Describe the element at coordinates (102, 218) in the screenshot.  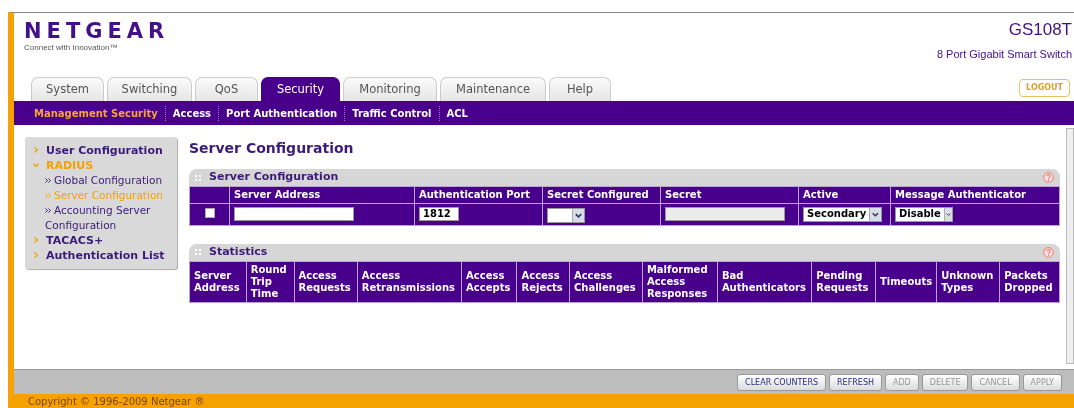
I see `sidebar-subitem: Accounting Server Configuration` at that location.